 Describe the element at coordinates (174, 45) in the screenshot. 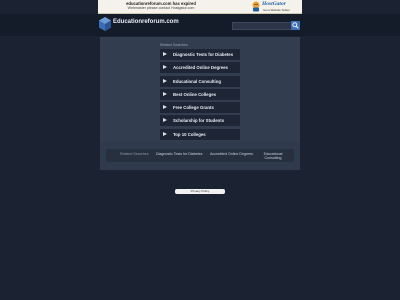

I see `related-searches-heading: Related Searches` at that location.